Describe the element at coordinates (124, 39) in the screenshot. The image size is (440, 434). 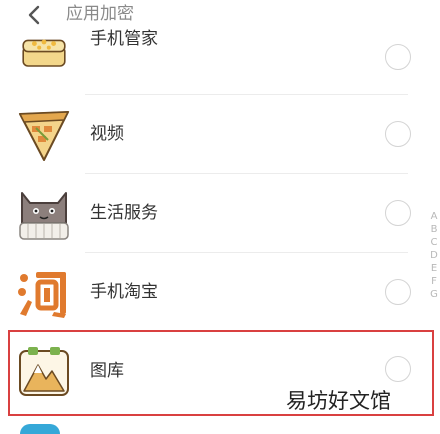
I see `app-label: 手机管家` at that location.